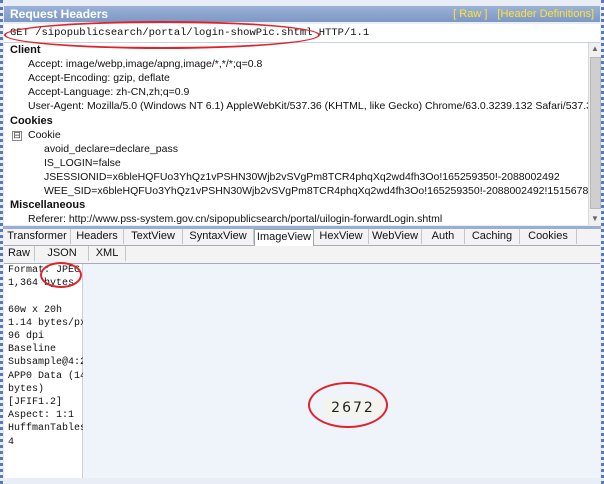 The width and height of the screenshot is (604, 484). What do you see at coordinates (595, 219) in the screenshot?
I see `scroll-down-icon: ▼` at bounding box center [595, 219].